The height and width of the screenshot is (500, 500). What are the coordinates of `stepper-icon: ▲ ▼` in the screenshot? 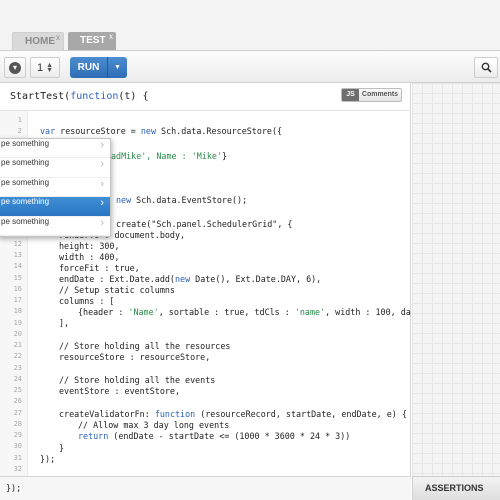 It's located at (50, 67).